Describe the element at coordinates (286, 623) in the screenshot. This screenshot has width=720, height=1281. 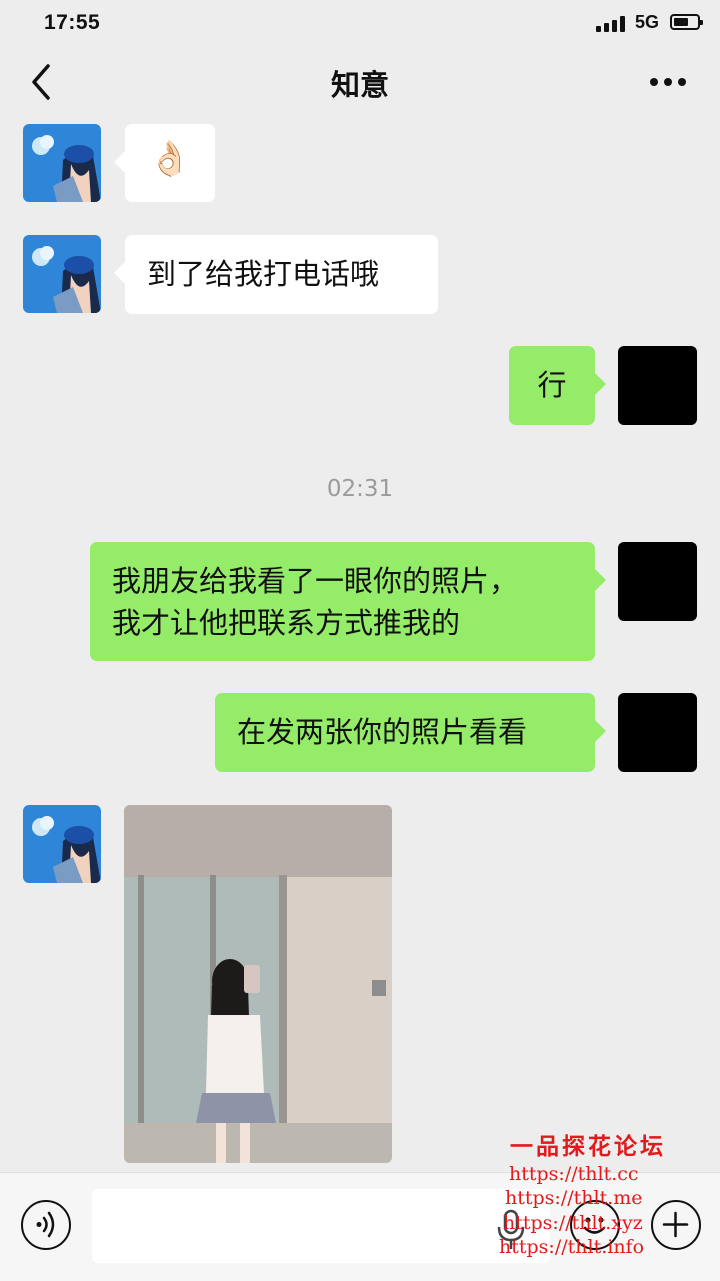
I see `message-text-line: 我才让他把联系方式推我的` at that location.